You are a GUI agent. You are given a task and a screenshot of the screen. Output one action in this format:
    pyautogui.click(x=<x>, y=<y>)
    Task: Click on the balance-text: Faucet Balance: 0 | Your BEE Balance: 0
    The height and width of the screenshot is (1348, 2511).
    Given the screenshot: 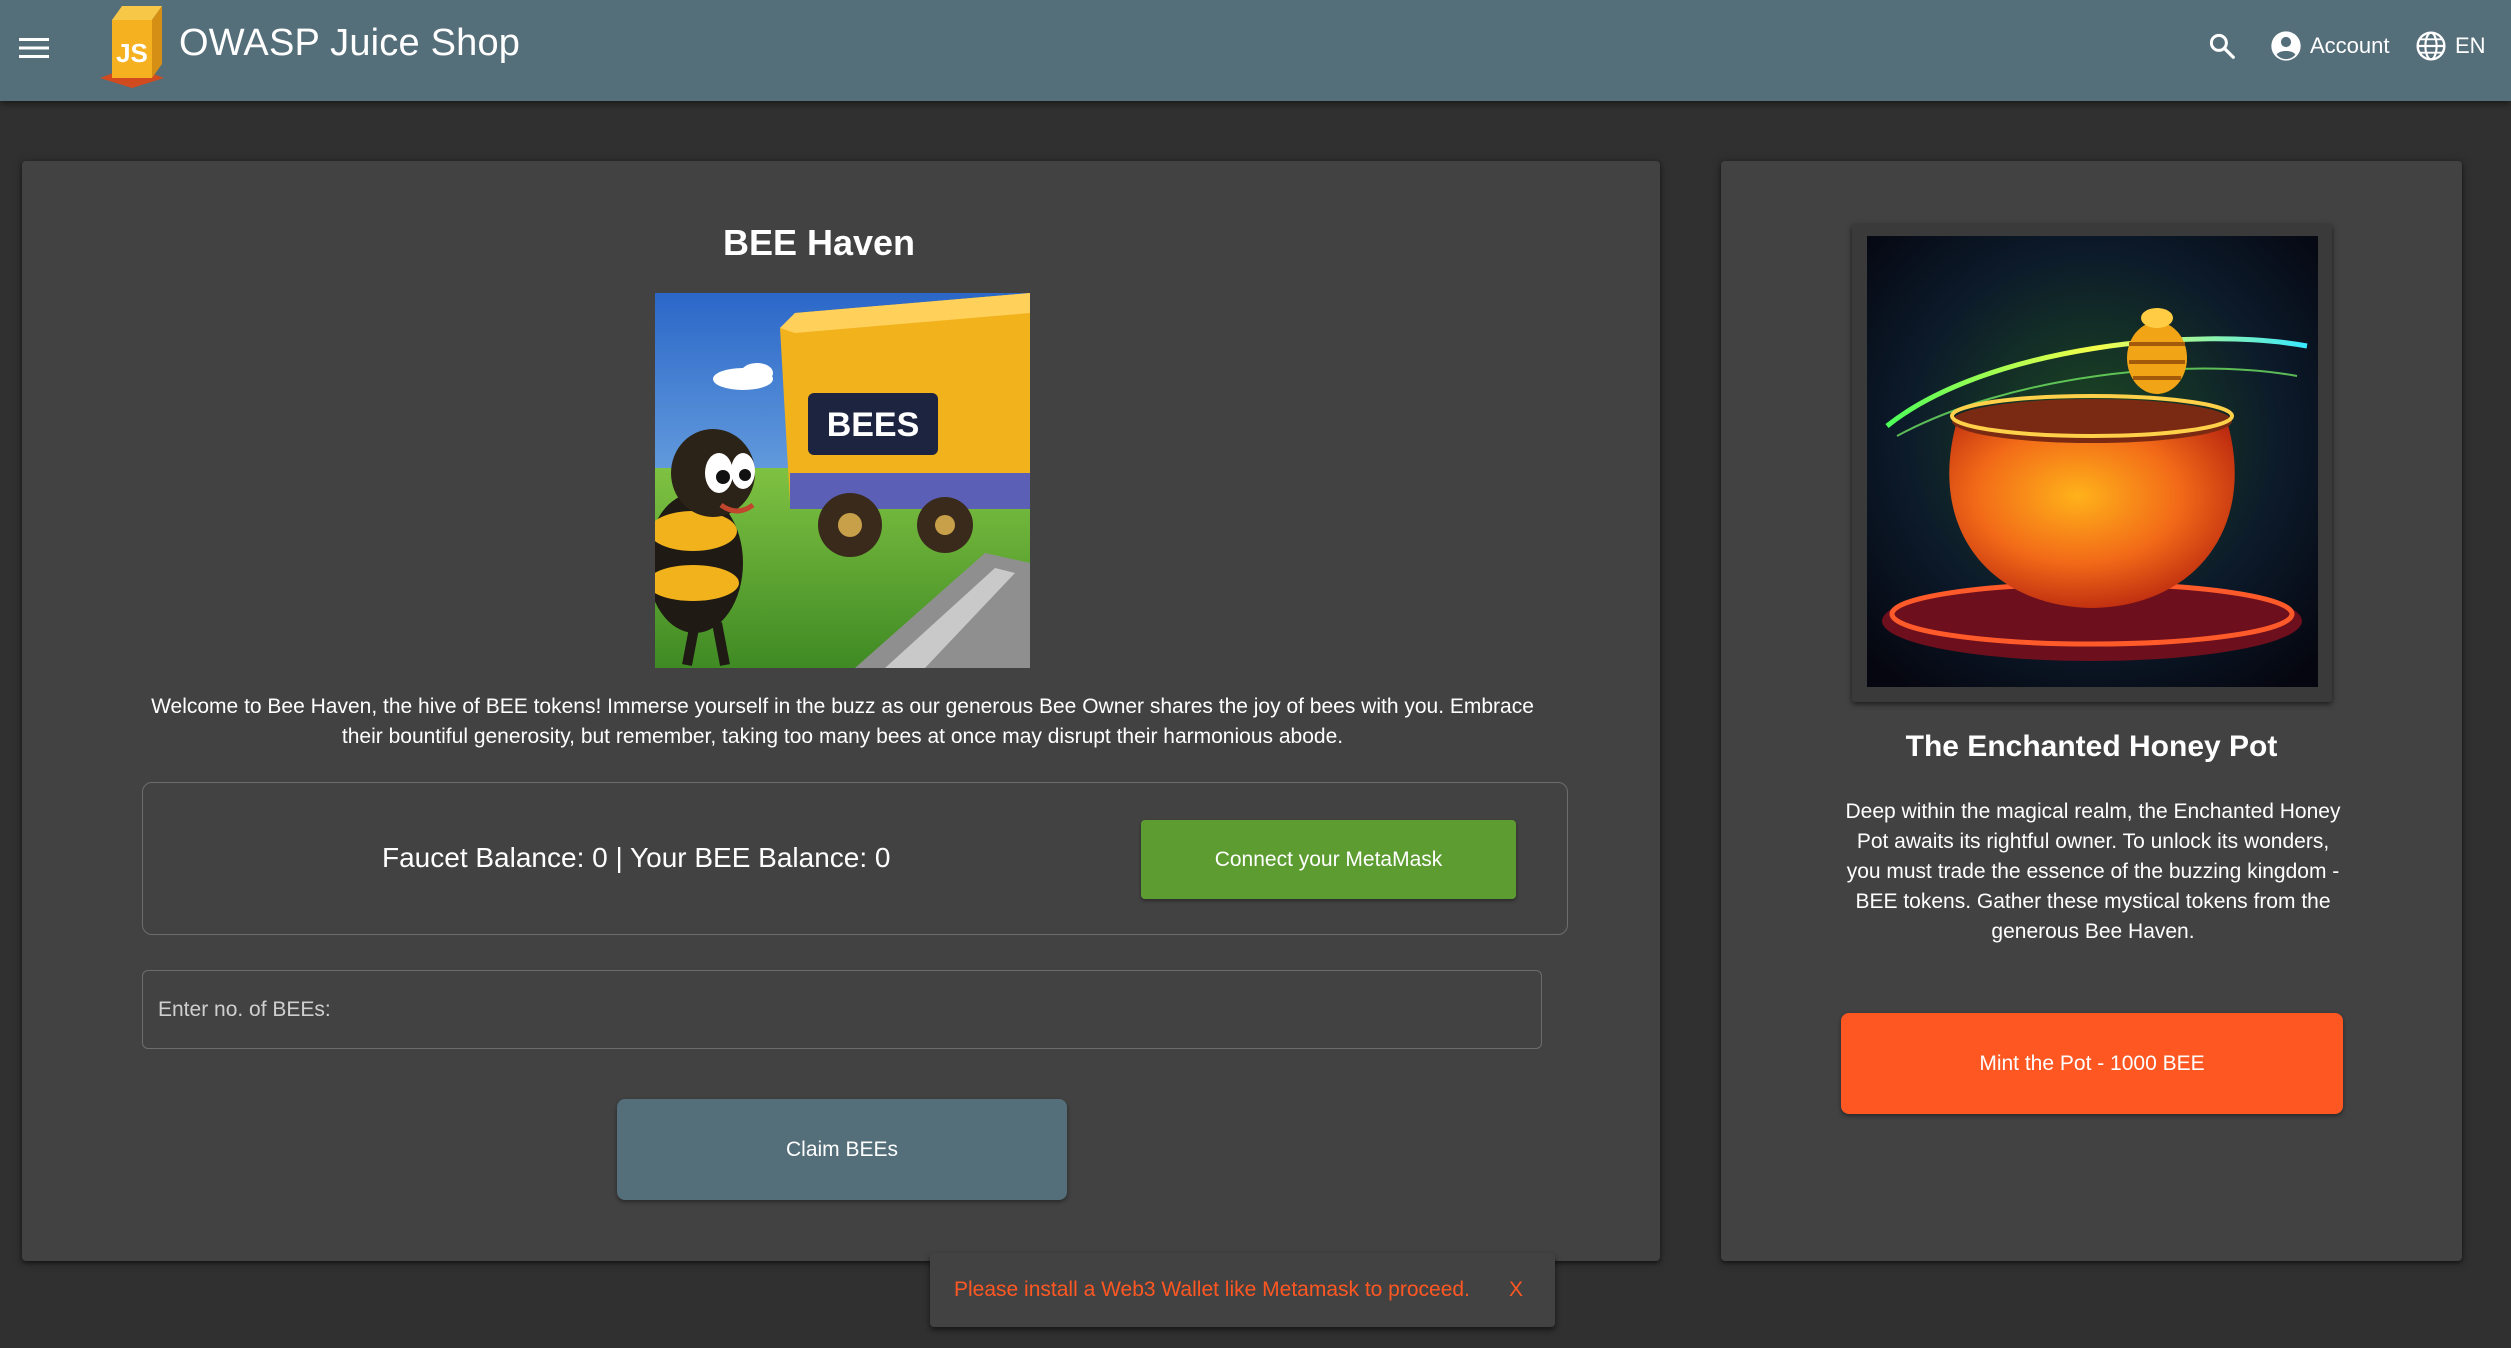 What is the action you would take?
    pyautogui.click(x=636, y=857)
    